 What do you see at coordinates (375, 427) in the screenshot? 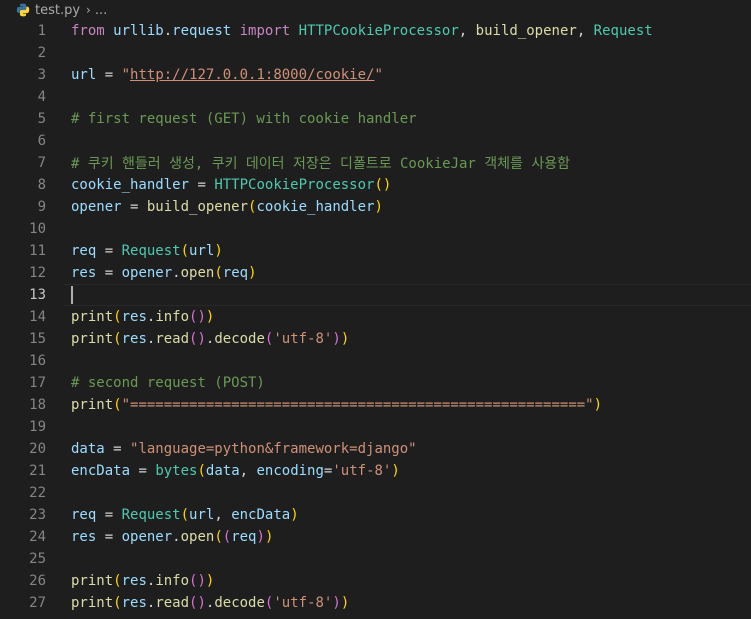
I see `code-line: 19` at bounding box center [375, 427].